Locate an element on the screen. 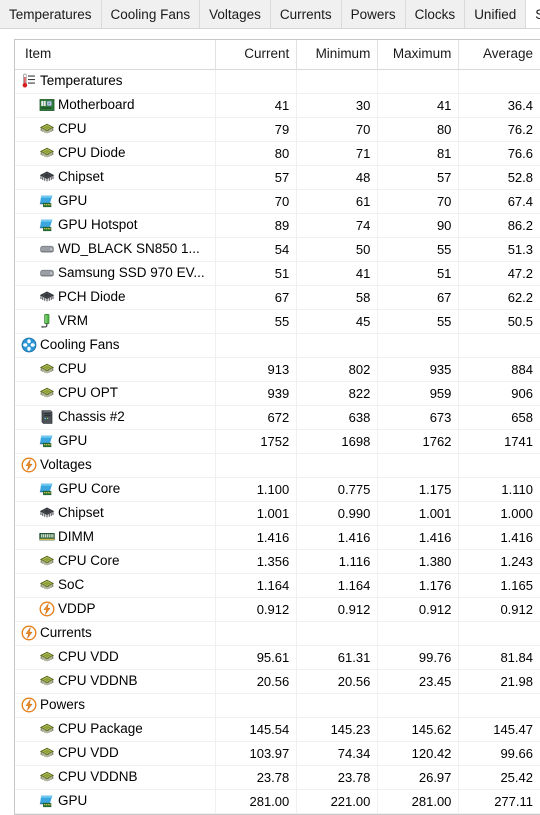 This screenshot has width=540, height=815. table-row: CPU Core 1.356 1.116 1.380 1.243 is located at coordinates (277, 561).